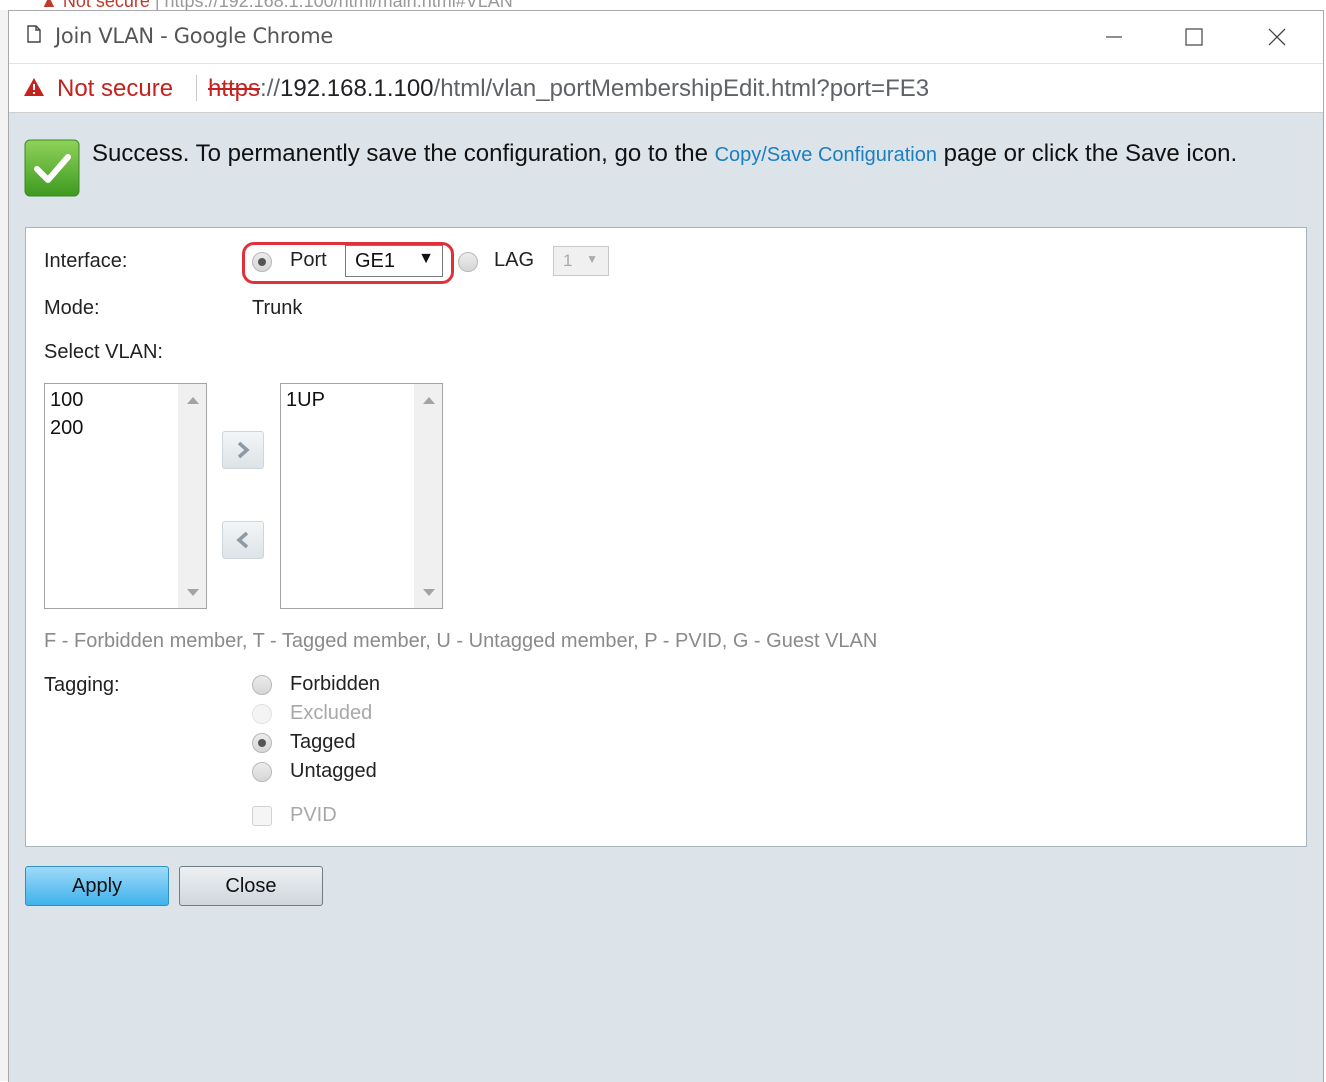 The height and width of the screenshot is (1082, 1326). What do you see at coordinates (34, 34) in the screenshot?
I see `document-icon` at bounding box center [34, 34].